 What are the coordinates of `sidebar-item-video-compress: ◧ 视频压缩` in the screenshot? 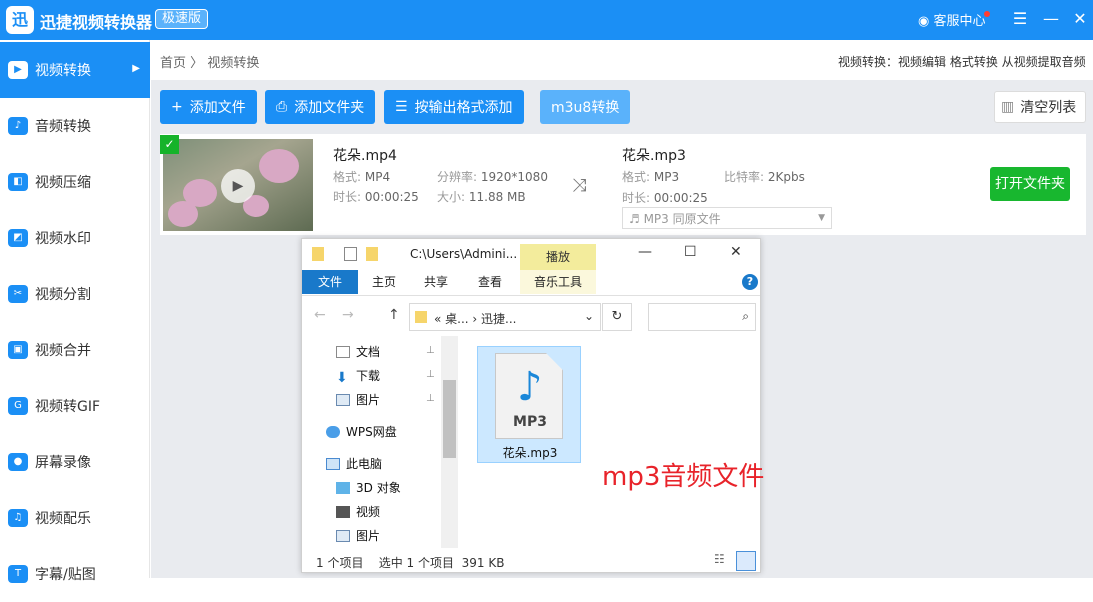 It's located at (75, 182).